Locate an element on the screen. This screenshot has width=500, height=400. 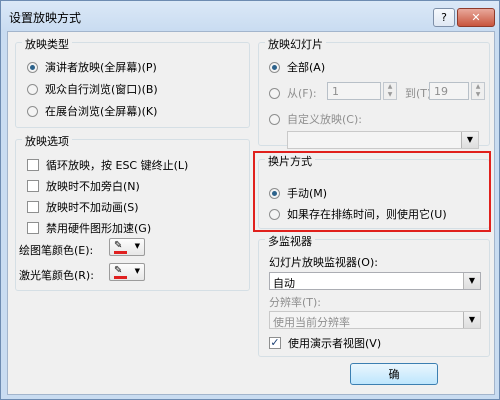
help-icon: ? is located at coordinates (444, 17).